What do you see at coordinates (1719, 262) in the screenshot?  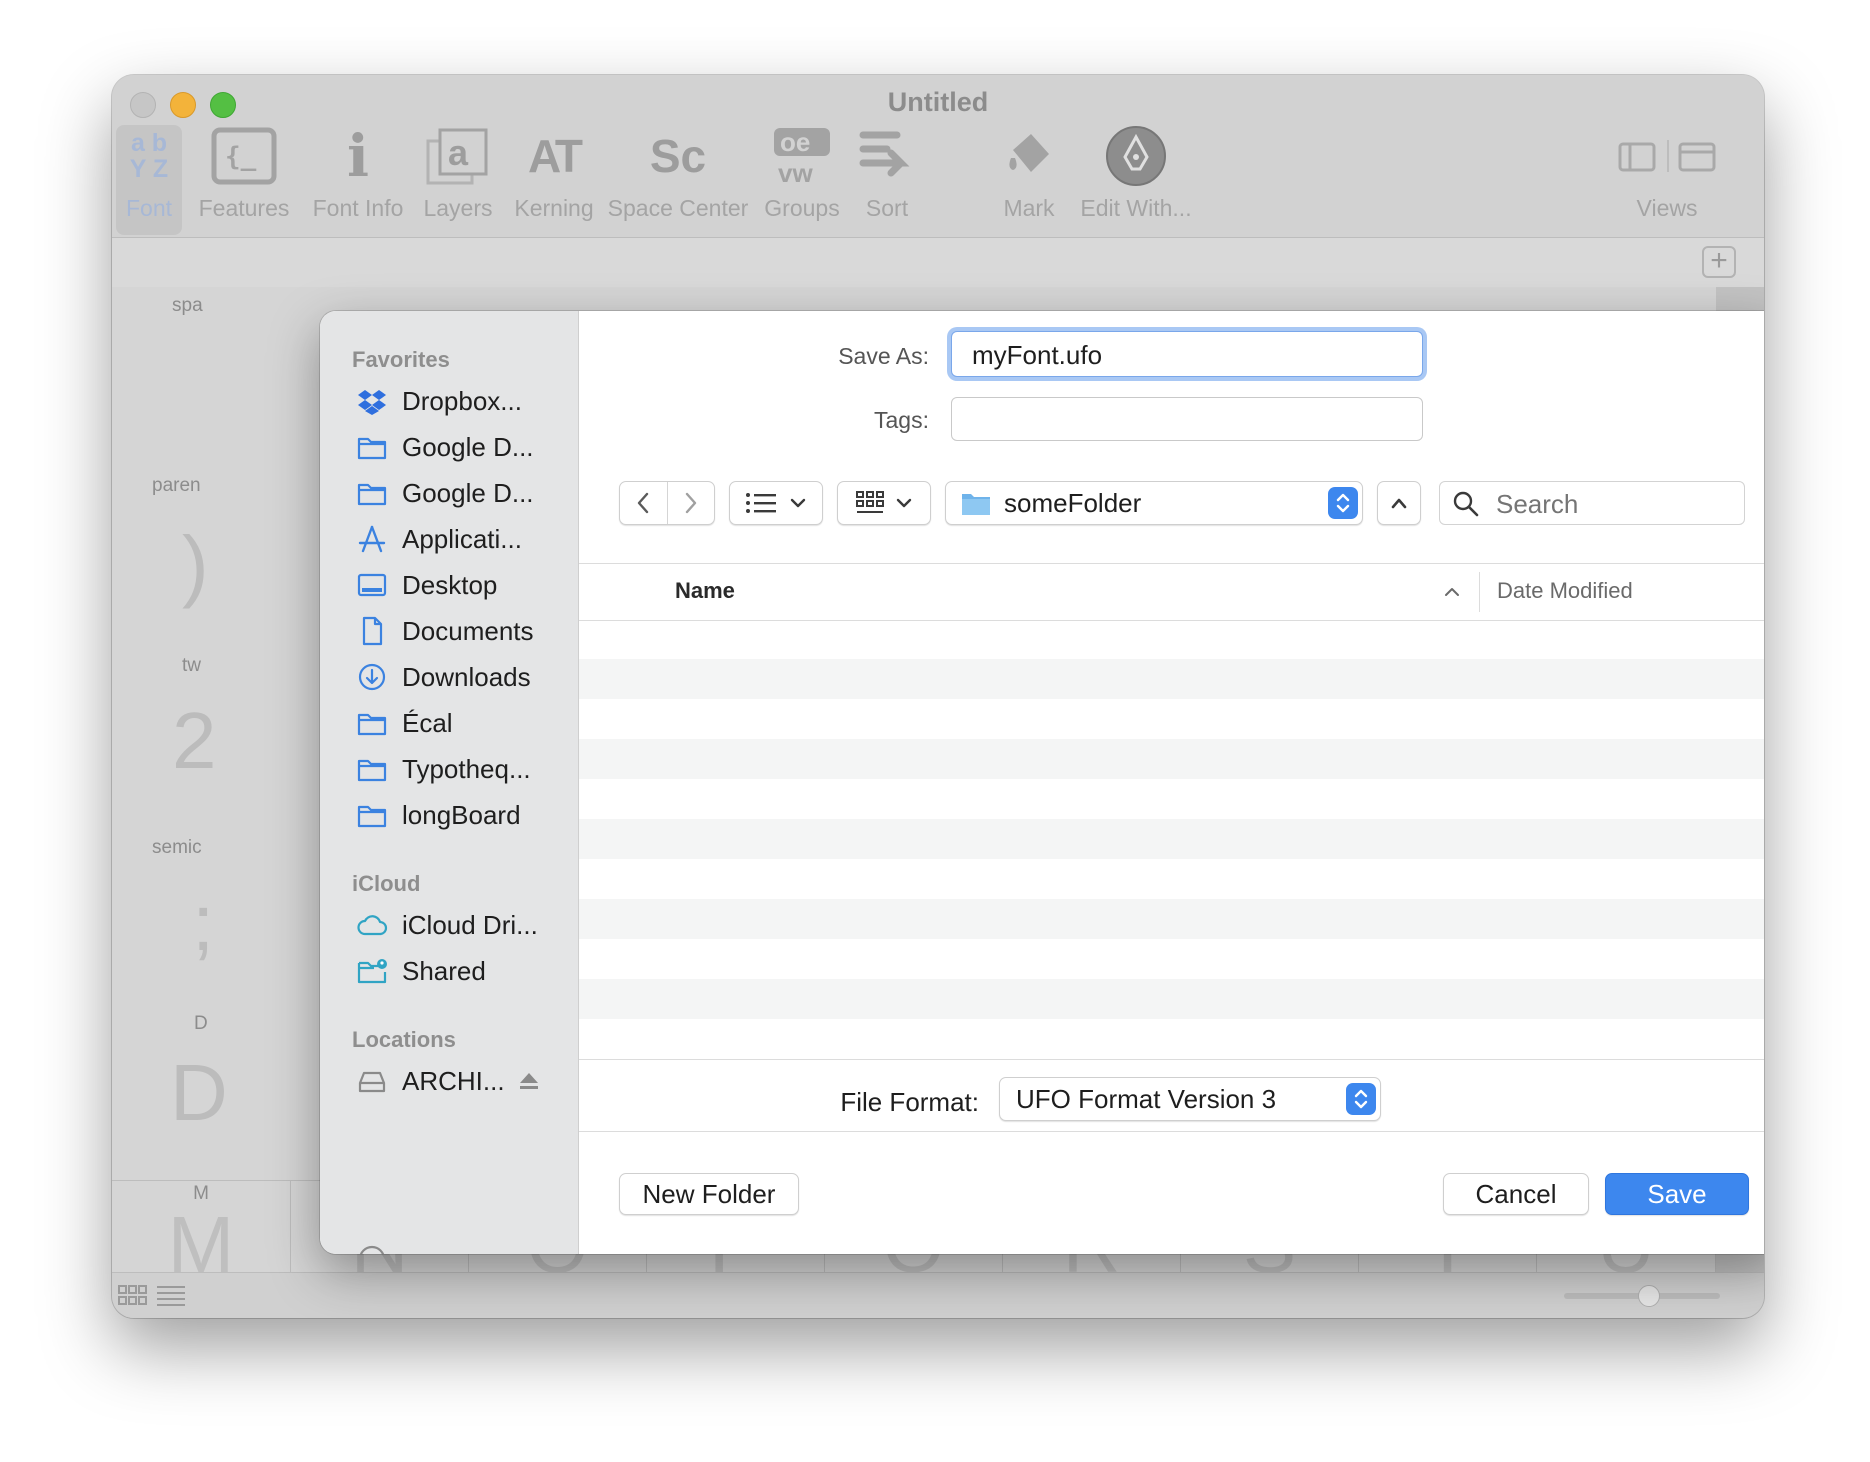 I see `add-icon: +` at bounding box center [1719, 262].